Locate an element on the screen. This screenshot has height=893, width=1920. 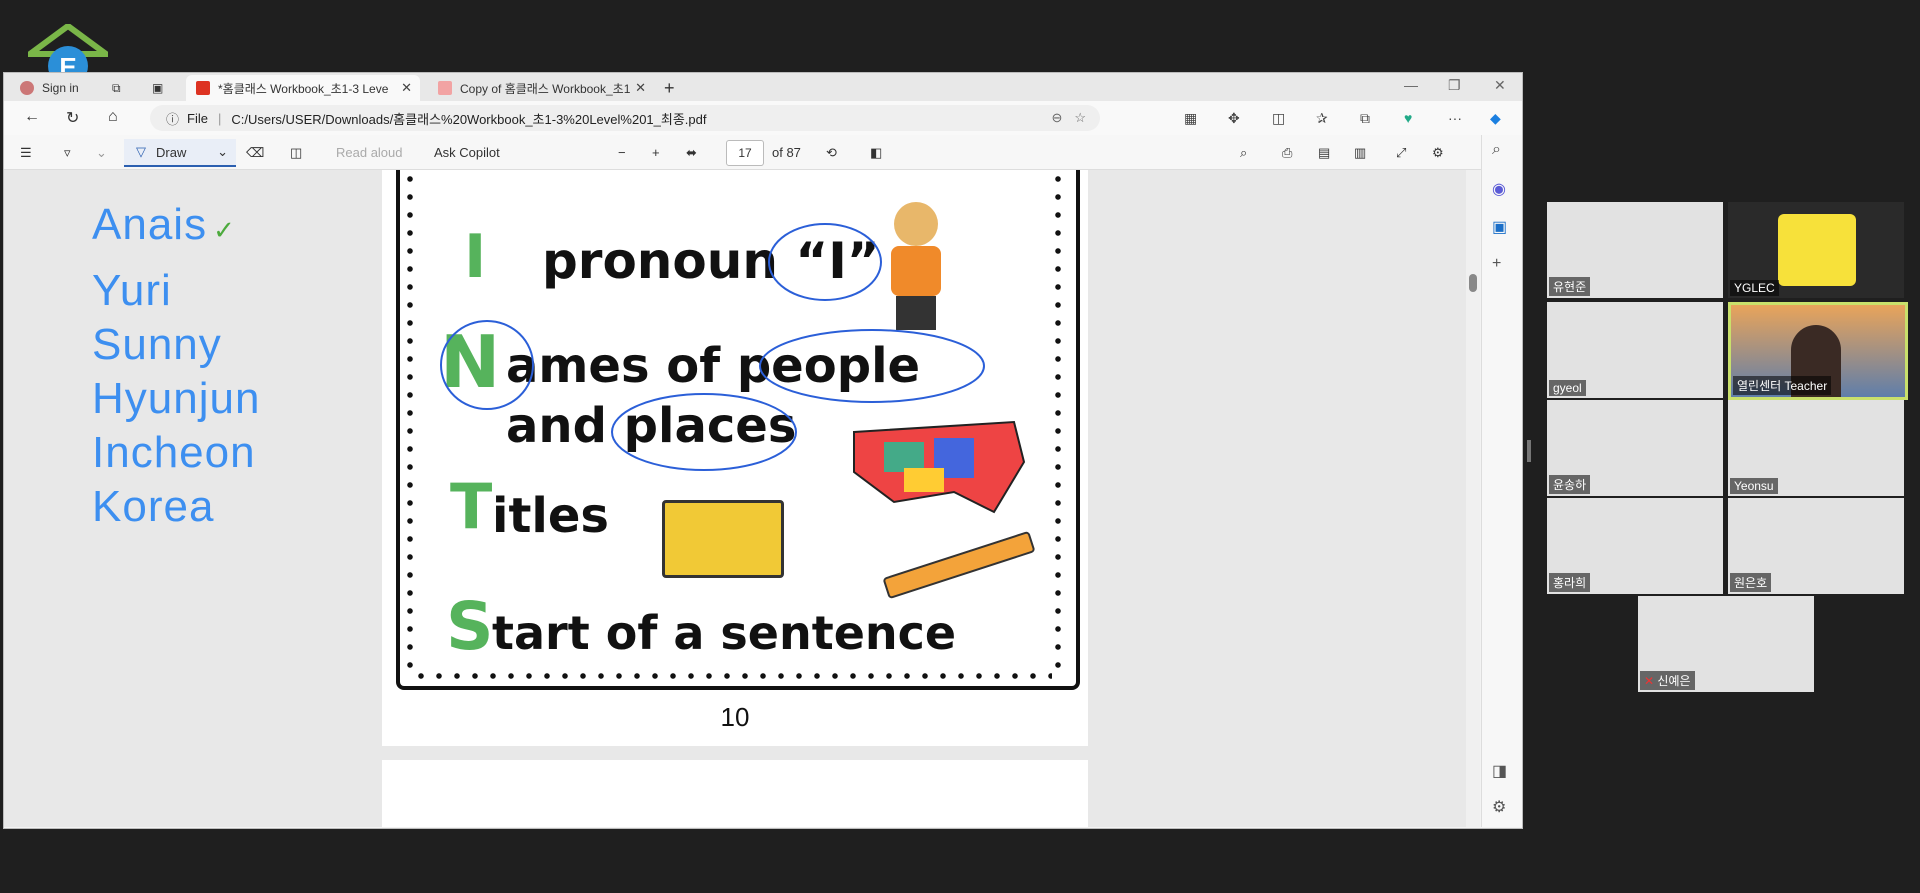
workspaces-icon: ⧉ is located at coordinates (116, 88).